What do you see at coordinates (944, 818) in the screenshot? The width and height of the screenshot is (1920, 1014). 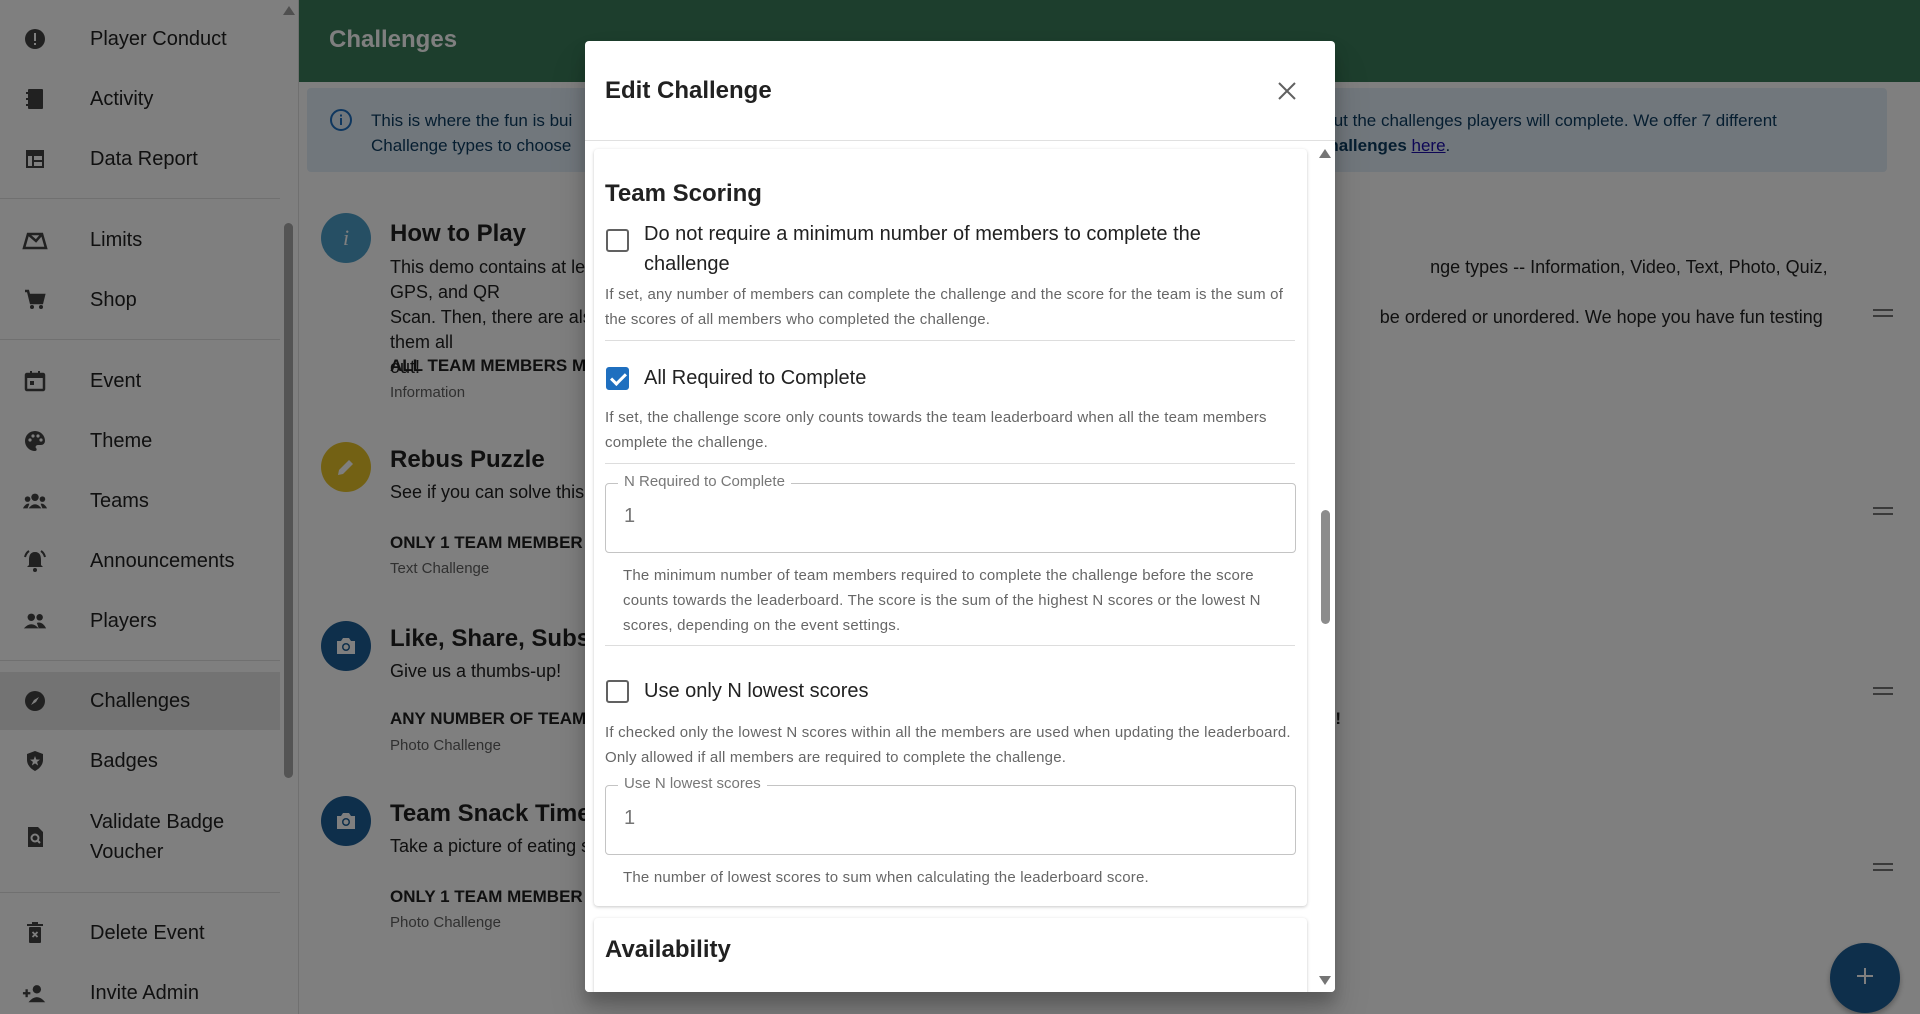 I see `n-lowest-input` at bounding box center [944, 818].